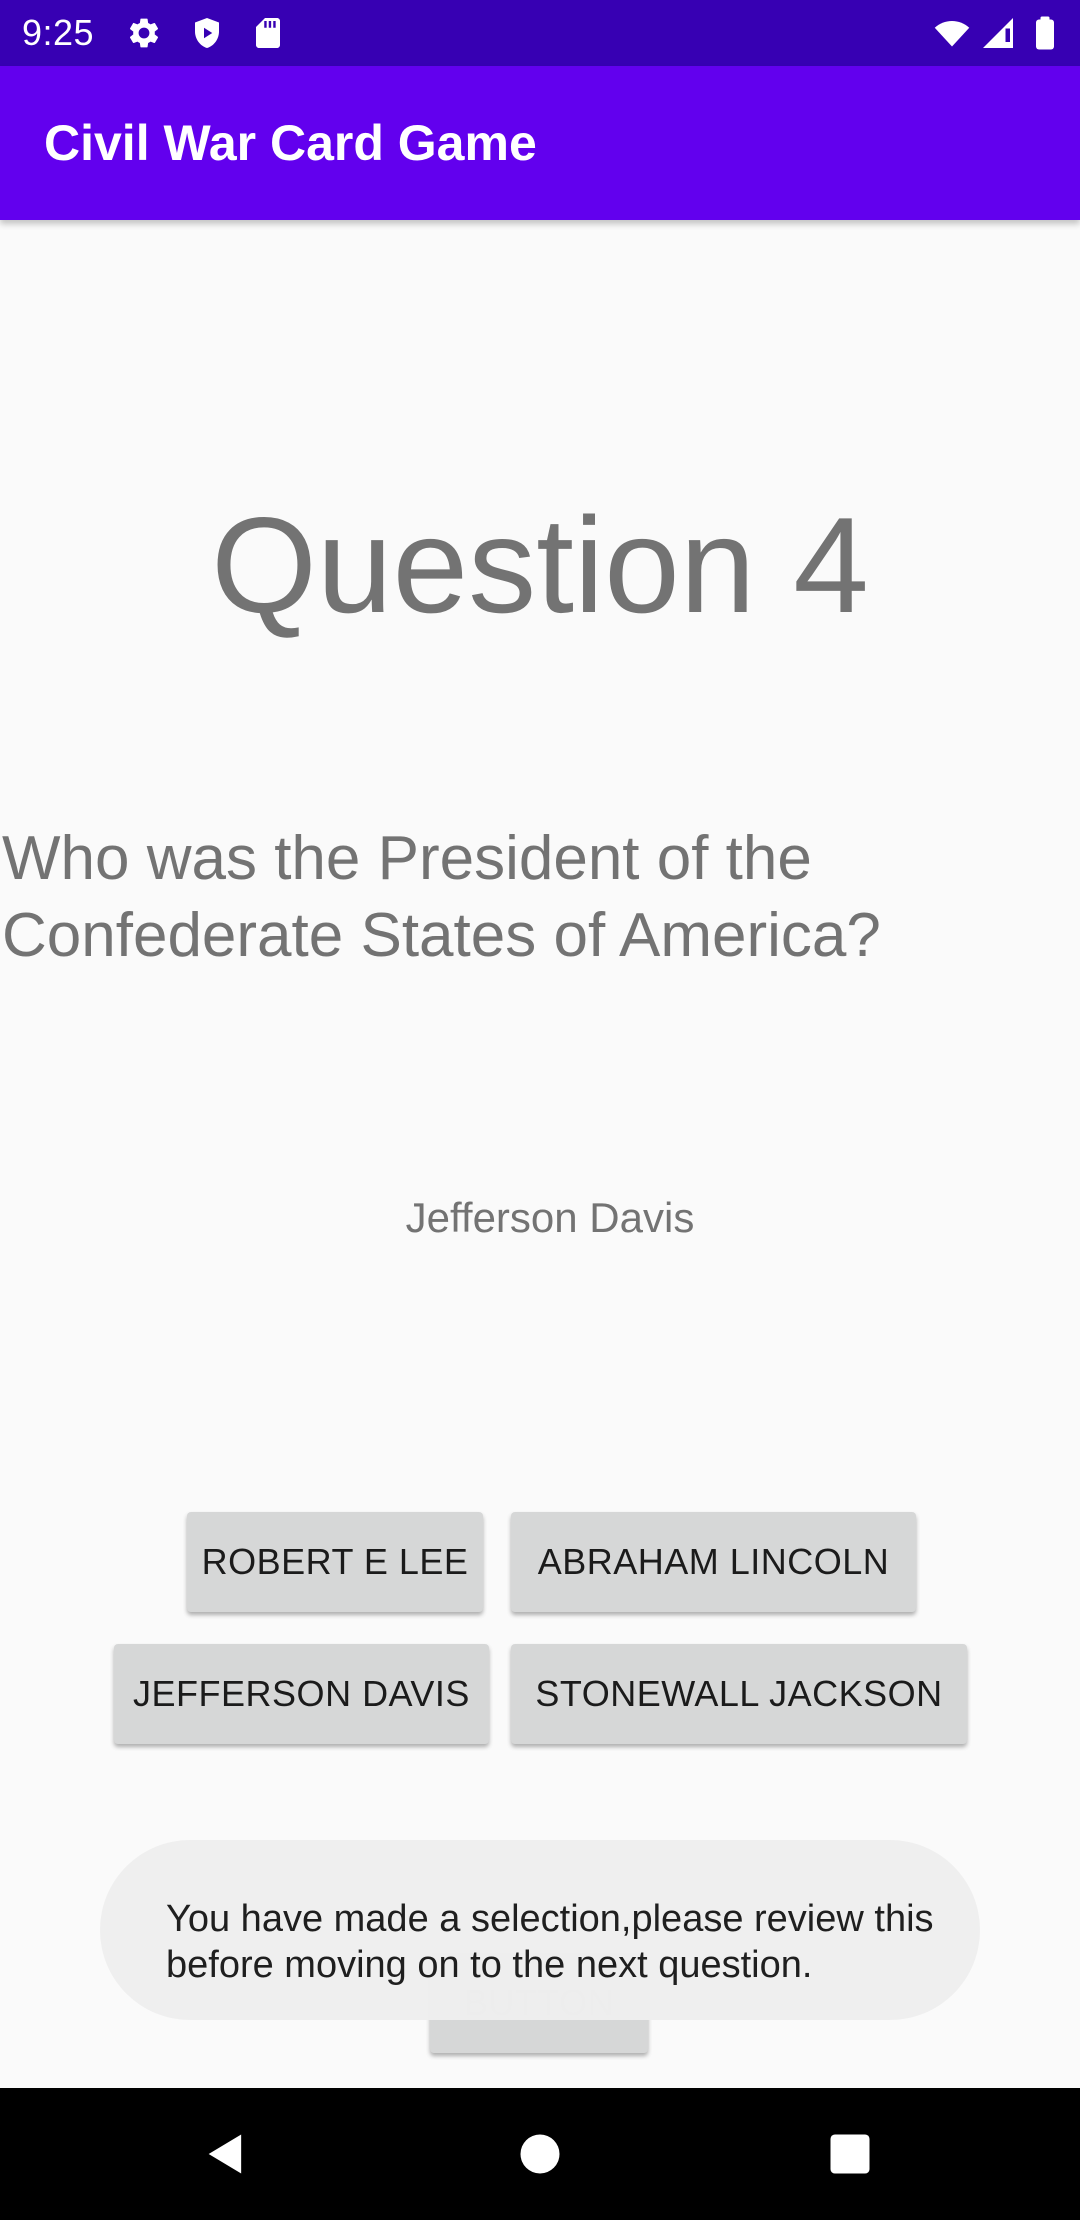 Image resolution: width=1080 pixels, height=2220 pixels. I want to click on navigation-bar, so click(540, 2154).